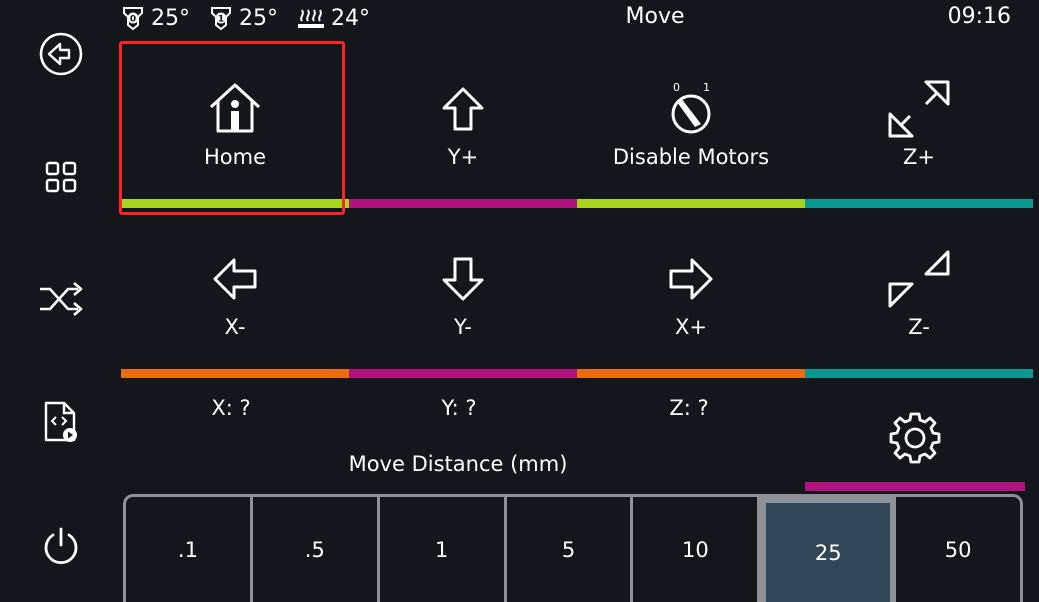 The width and height of the screenshot is (1039, 602). I want to click on distance-option-0.1: .1, so click(189, 549).